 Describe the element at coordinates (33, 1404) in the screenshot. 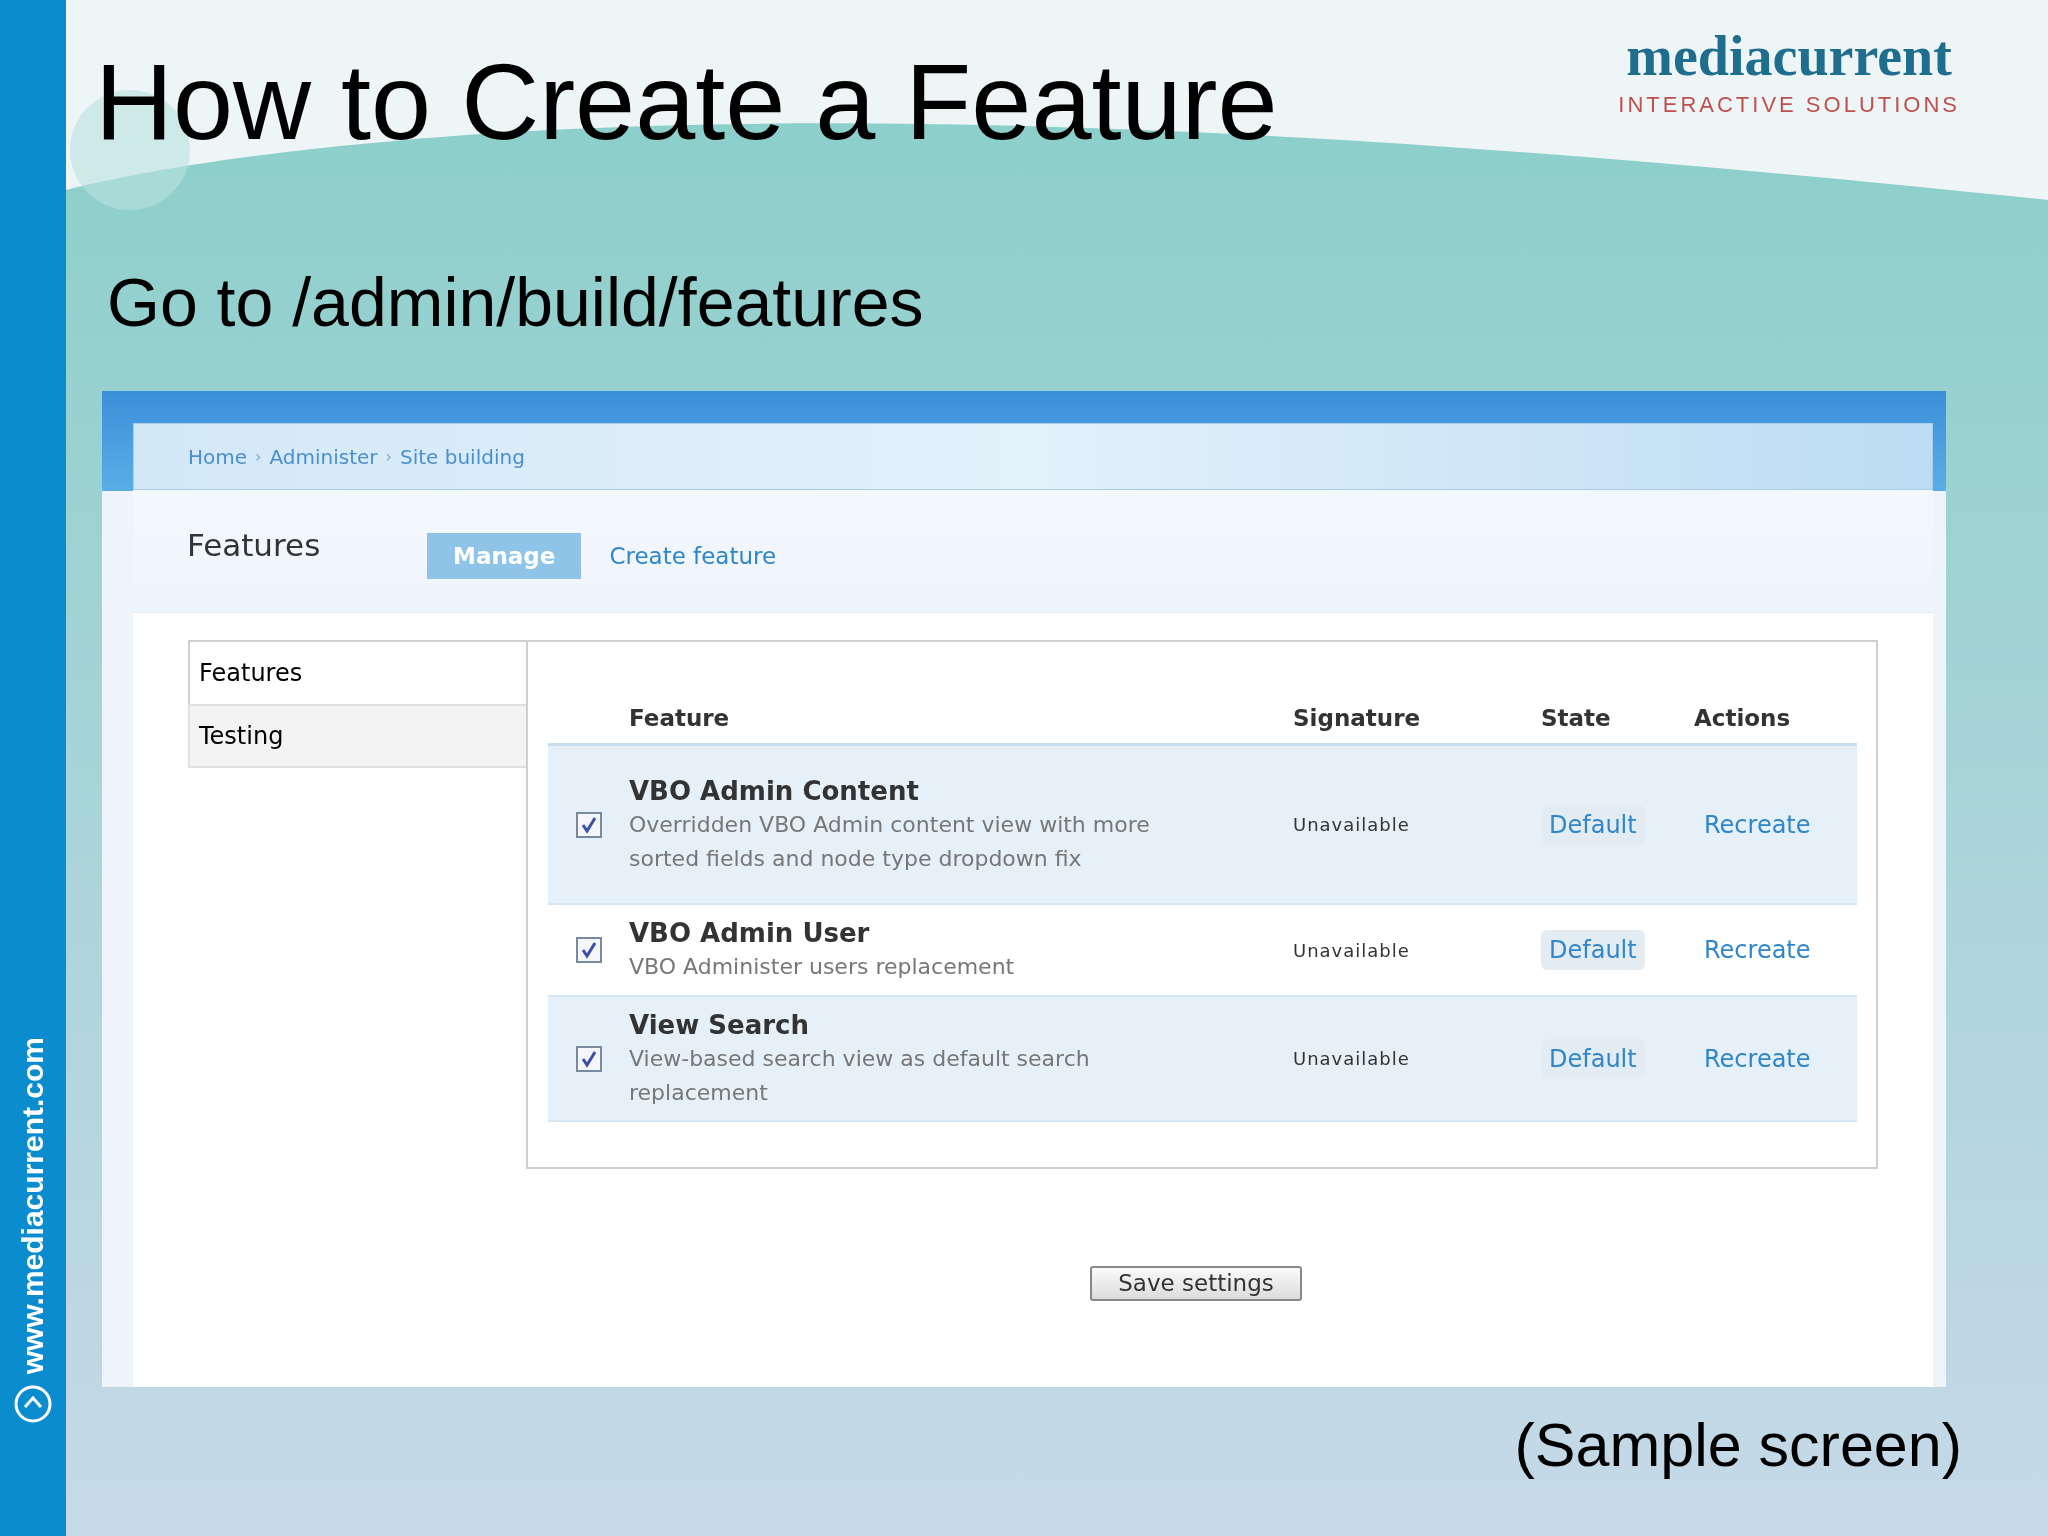

I see `chevron-circle-icon` at that location.